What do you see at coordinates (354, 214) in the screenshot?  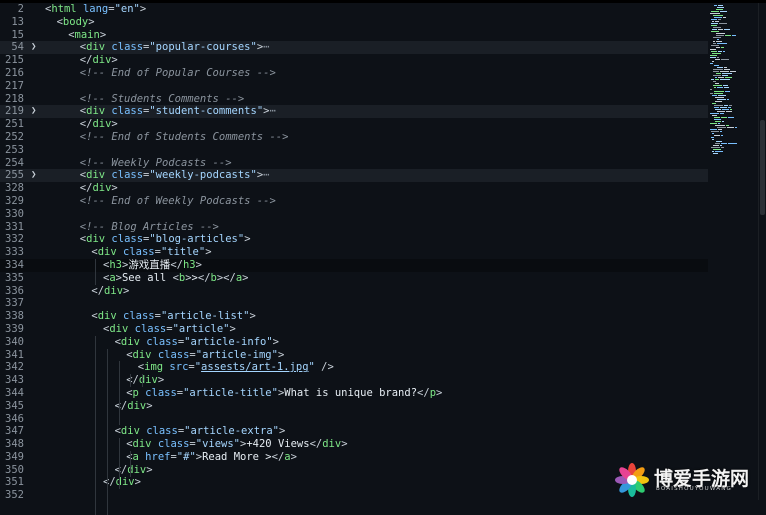 I see `code-line: 330` at bounding box center [354, 214].